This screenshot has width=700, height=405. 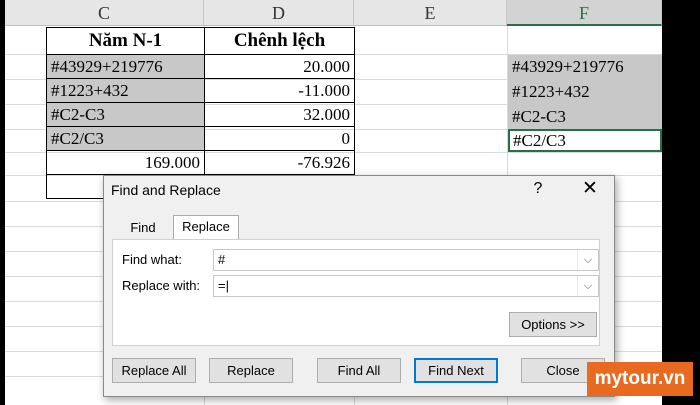 What do you see at coordinates (585, 117) in the screenshot?
I see `cell-f4: #C2-C3` at bounding box center [585, 117].